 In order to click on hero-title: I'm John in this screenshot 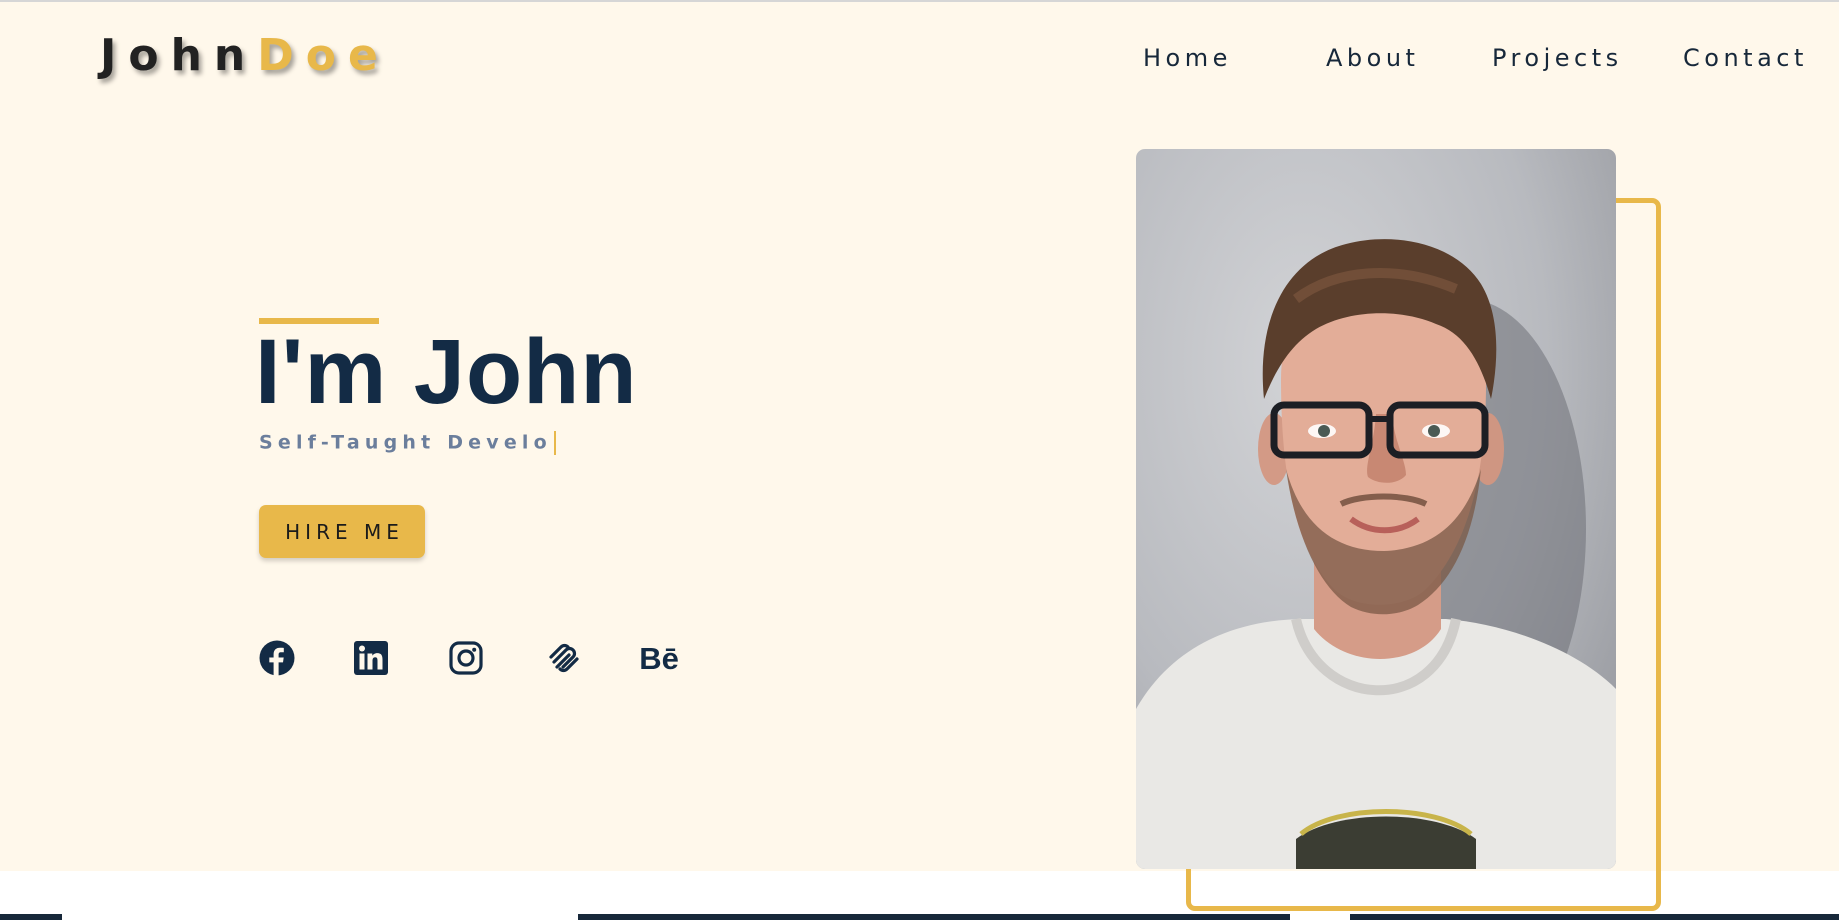, I will do `click(446, 372)`.